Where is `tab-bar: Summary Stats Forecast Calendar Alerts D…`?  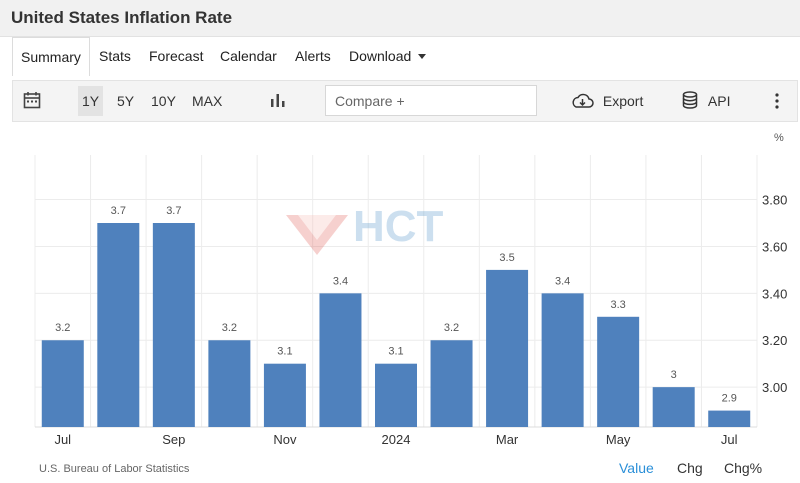
tab-bar: Summary Stats Forecast Calendar Alerts D… is located at coordinates (406, 56).